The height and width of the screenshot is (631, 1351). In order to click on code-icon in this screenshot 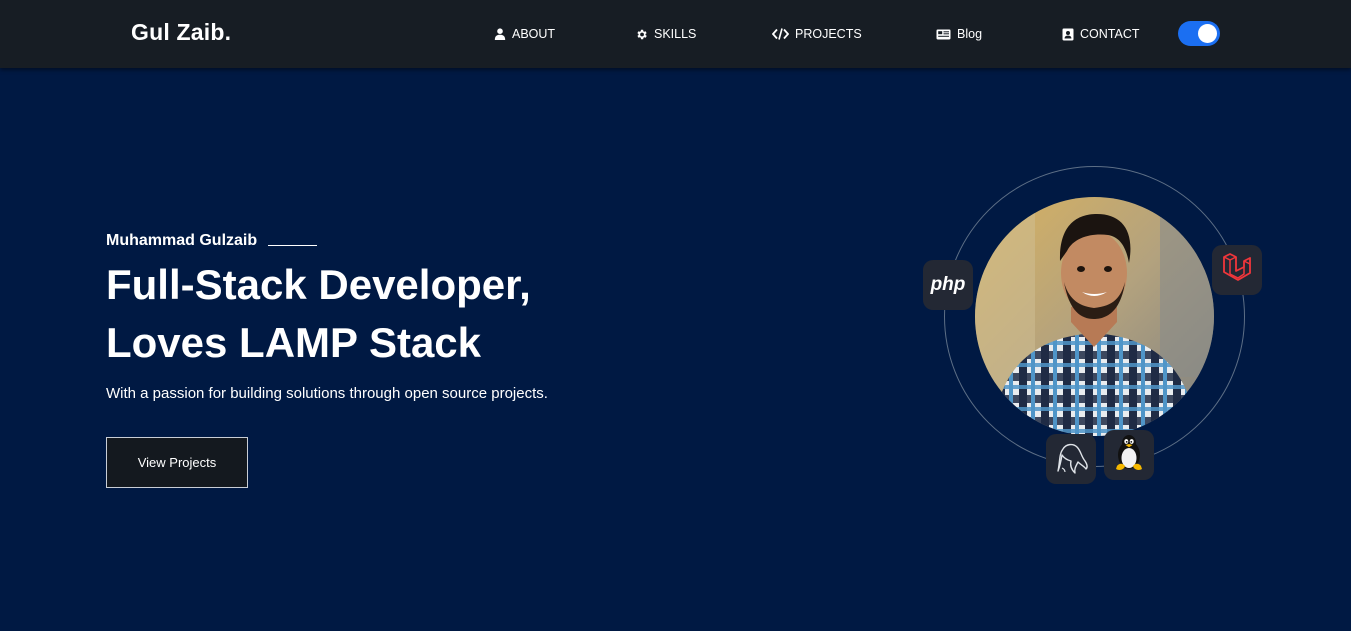, I will do `click(780, 34)`.